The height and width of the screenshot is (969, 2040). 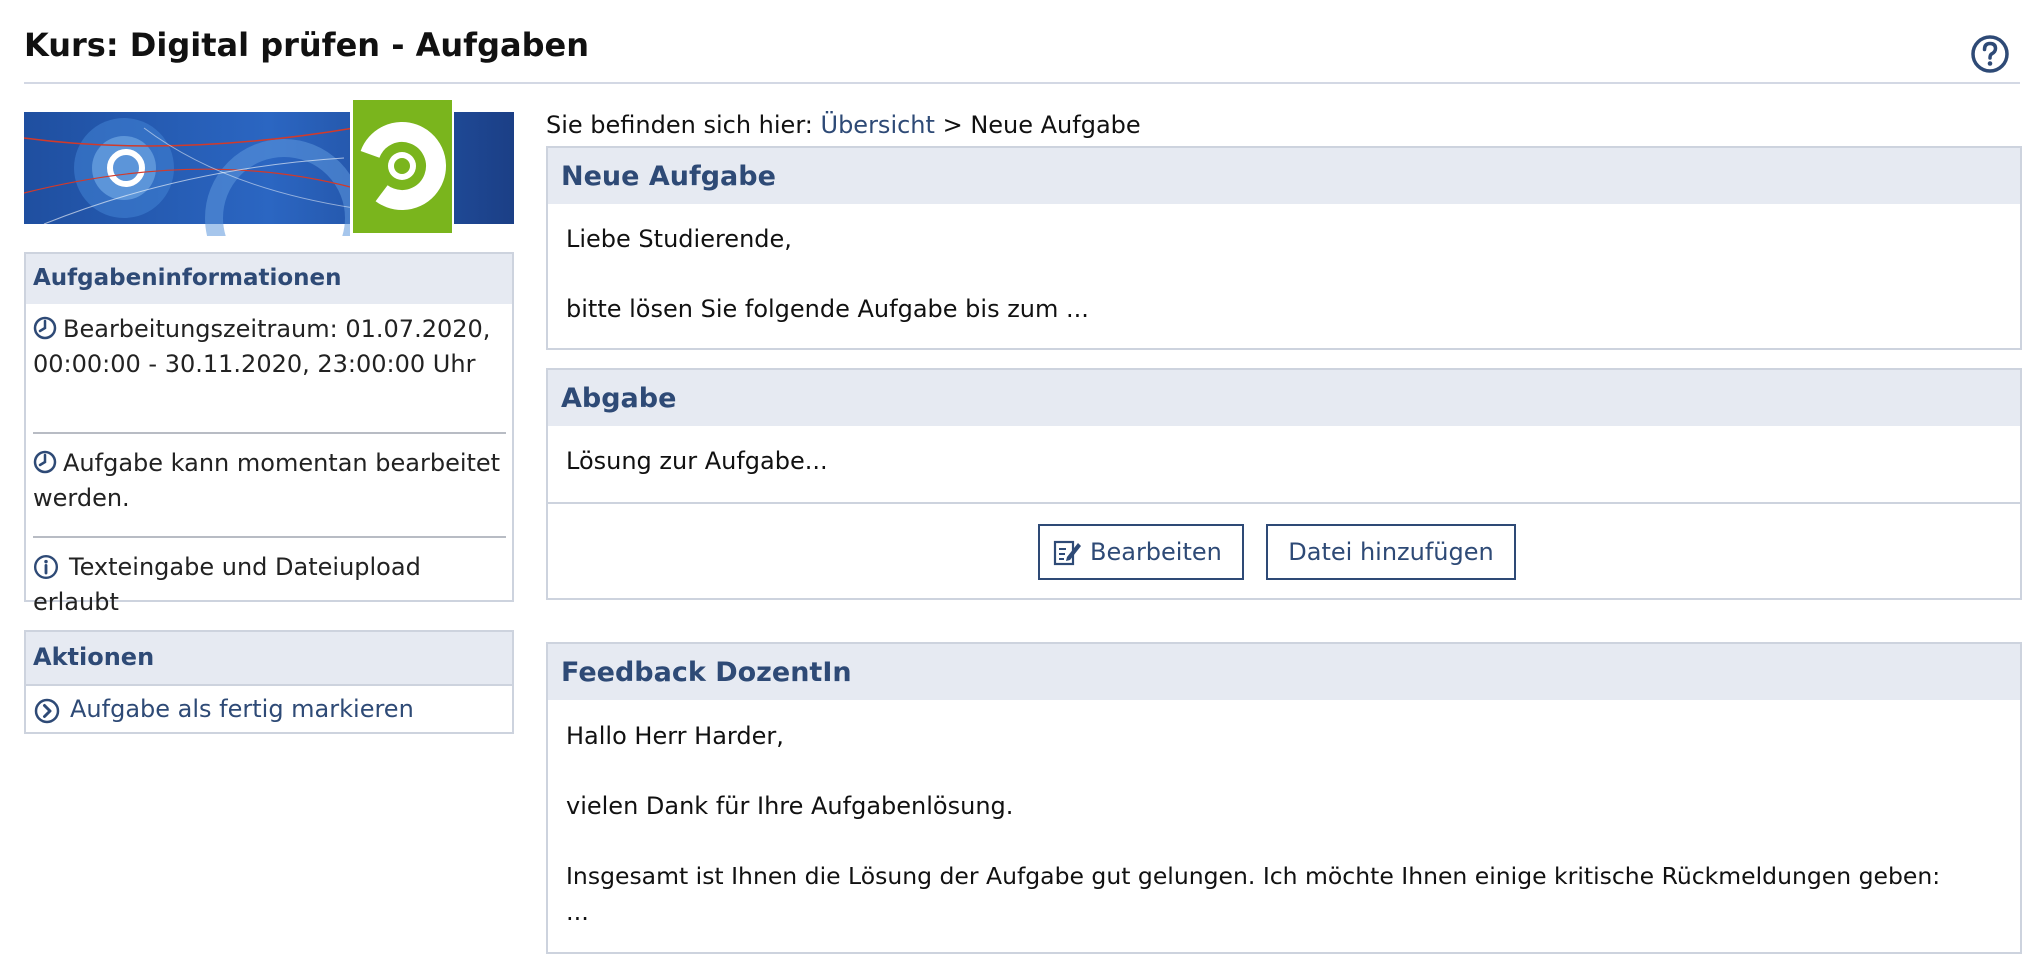 What do you see at coordinates (878, 125) in the screenshot?
I see `breadcrumb-link-overview: Übersicht` at bounding box center [878, 125].